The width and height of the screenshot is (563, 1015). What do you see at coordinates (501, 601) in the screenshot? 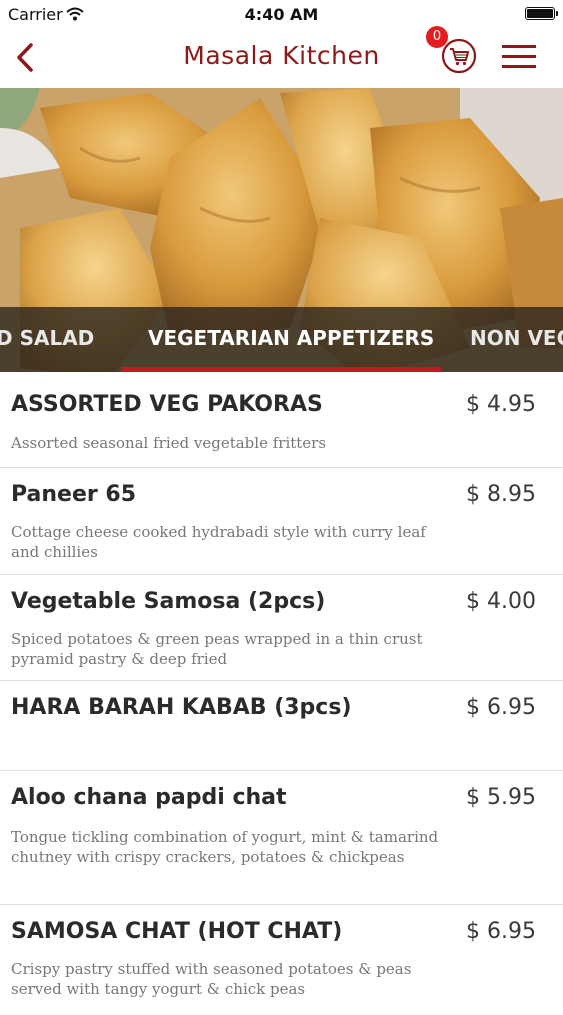
I see `item-price: $ 4.00` at bounding box center [501, 601].